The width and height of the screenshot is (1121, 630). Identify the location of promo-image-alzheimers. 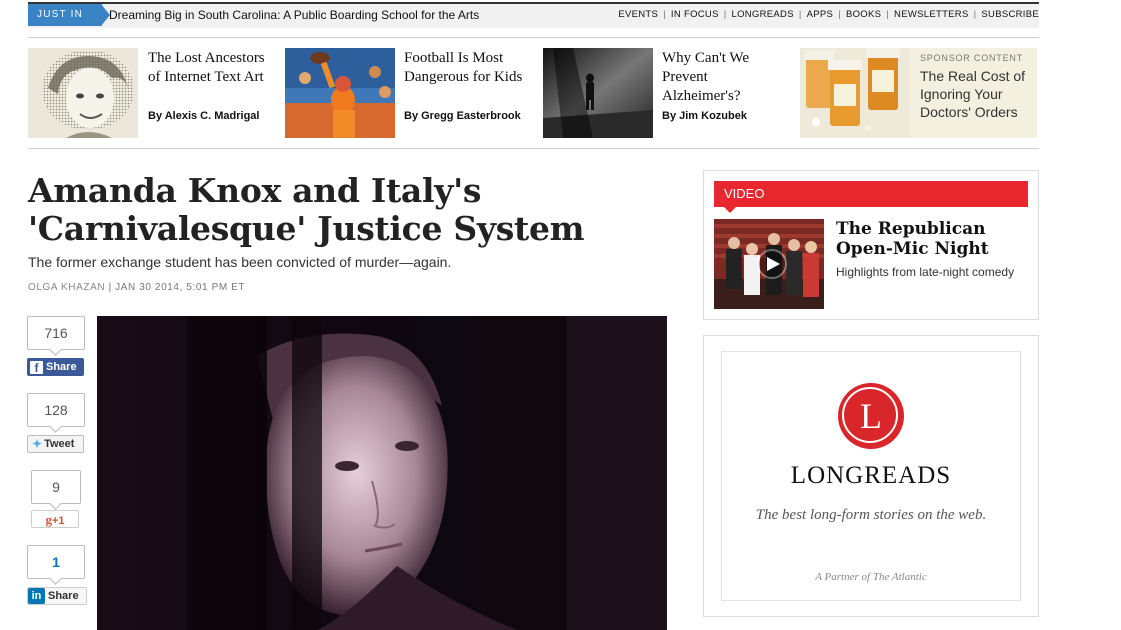
(598, 93).